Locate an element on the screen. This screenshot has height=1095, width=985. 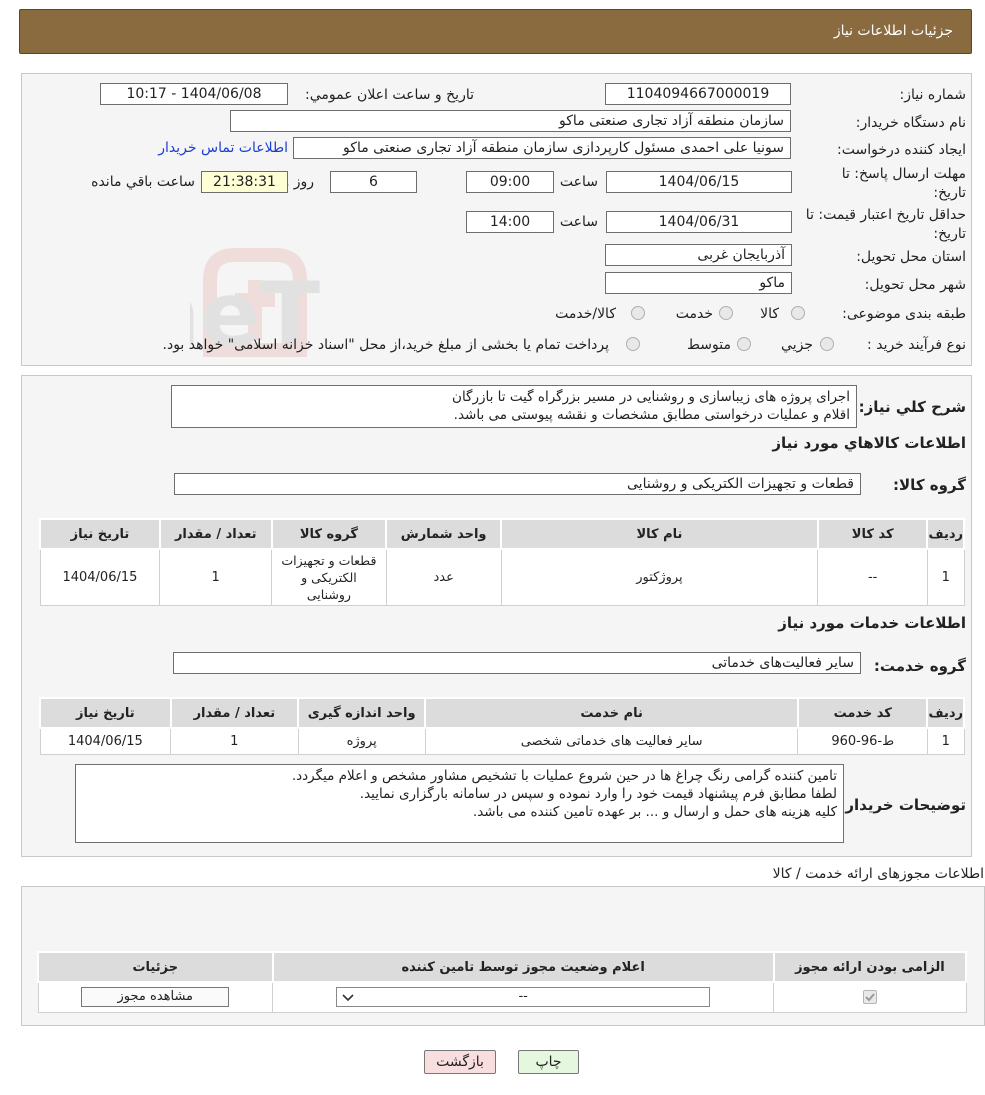
category-radio-both is located at coordinates (638, 313).